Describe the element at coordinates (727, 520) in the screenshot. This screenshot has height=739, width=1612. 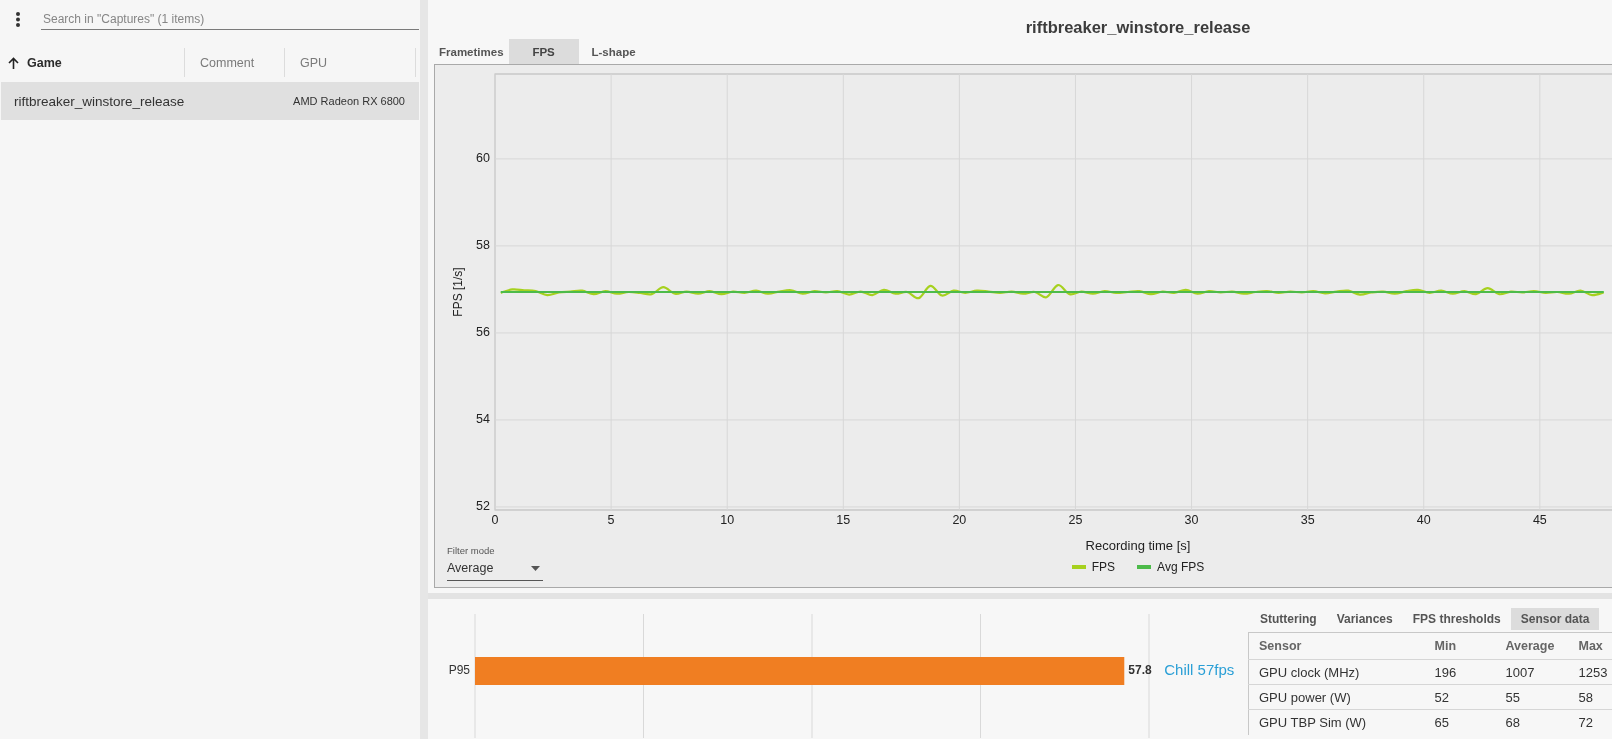
I see `axis-tick-label: 10` at that location.